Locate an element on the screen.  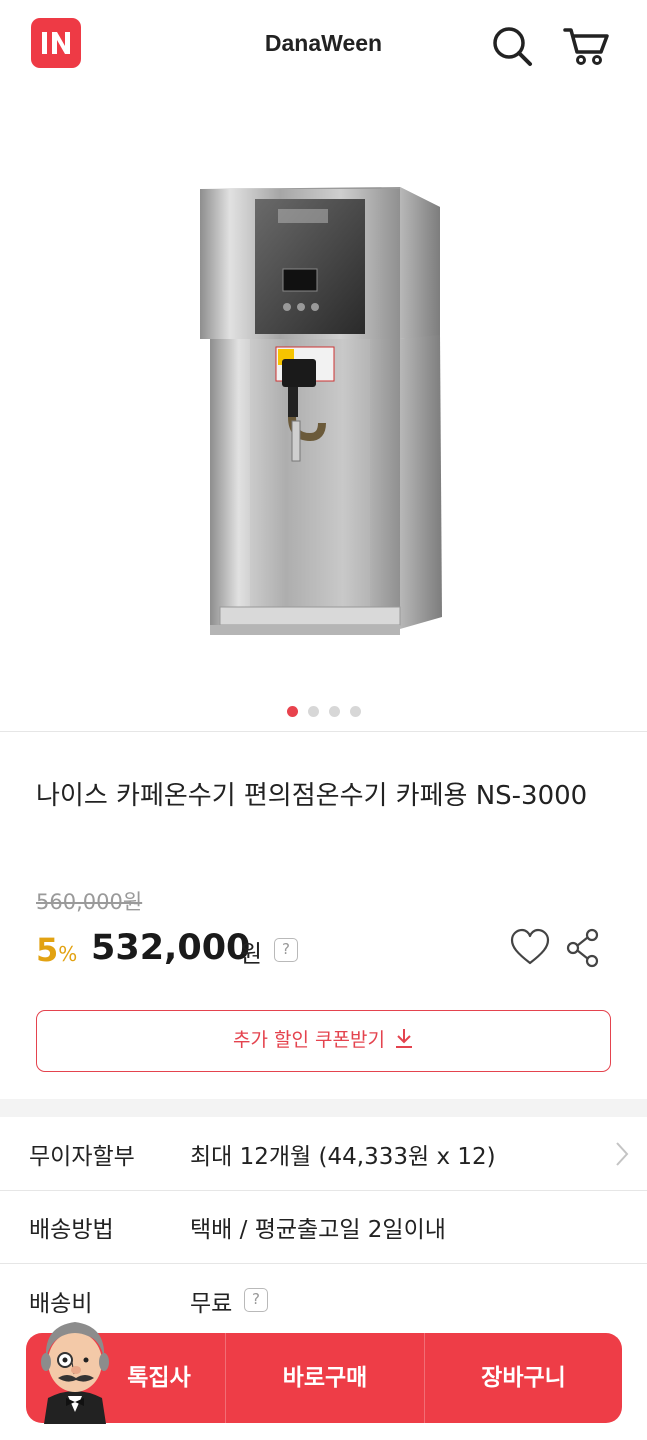
discount-number: 5 is located at coordinates (47, 950).